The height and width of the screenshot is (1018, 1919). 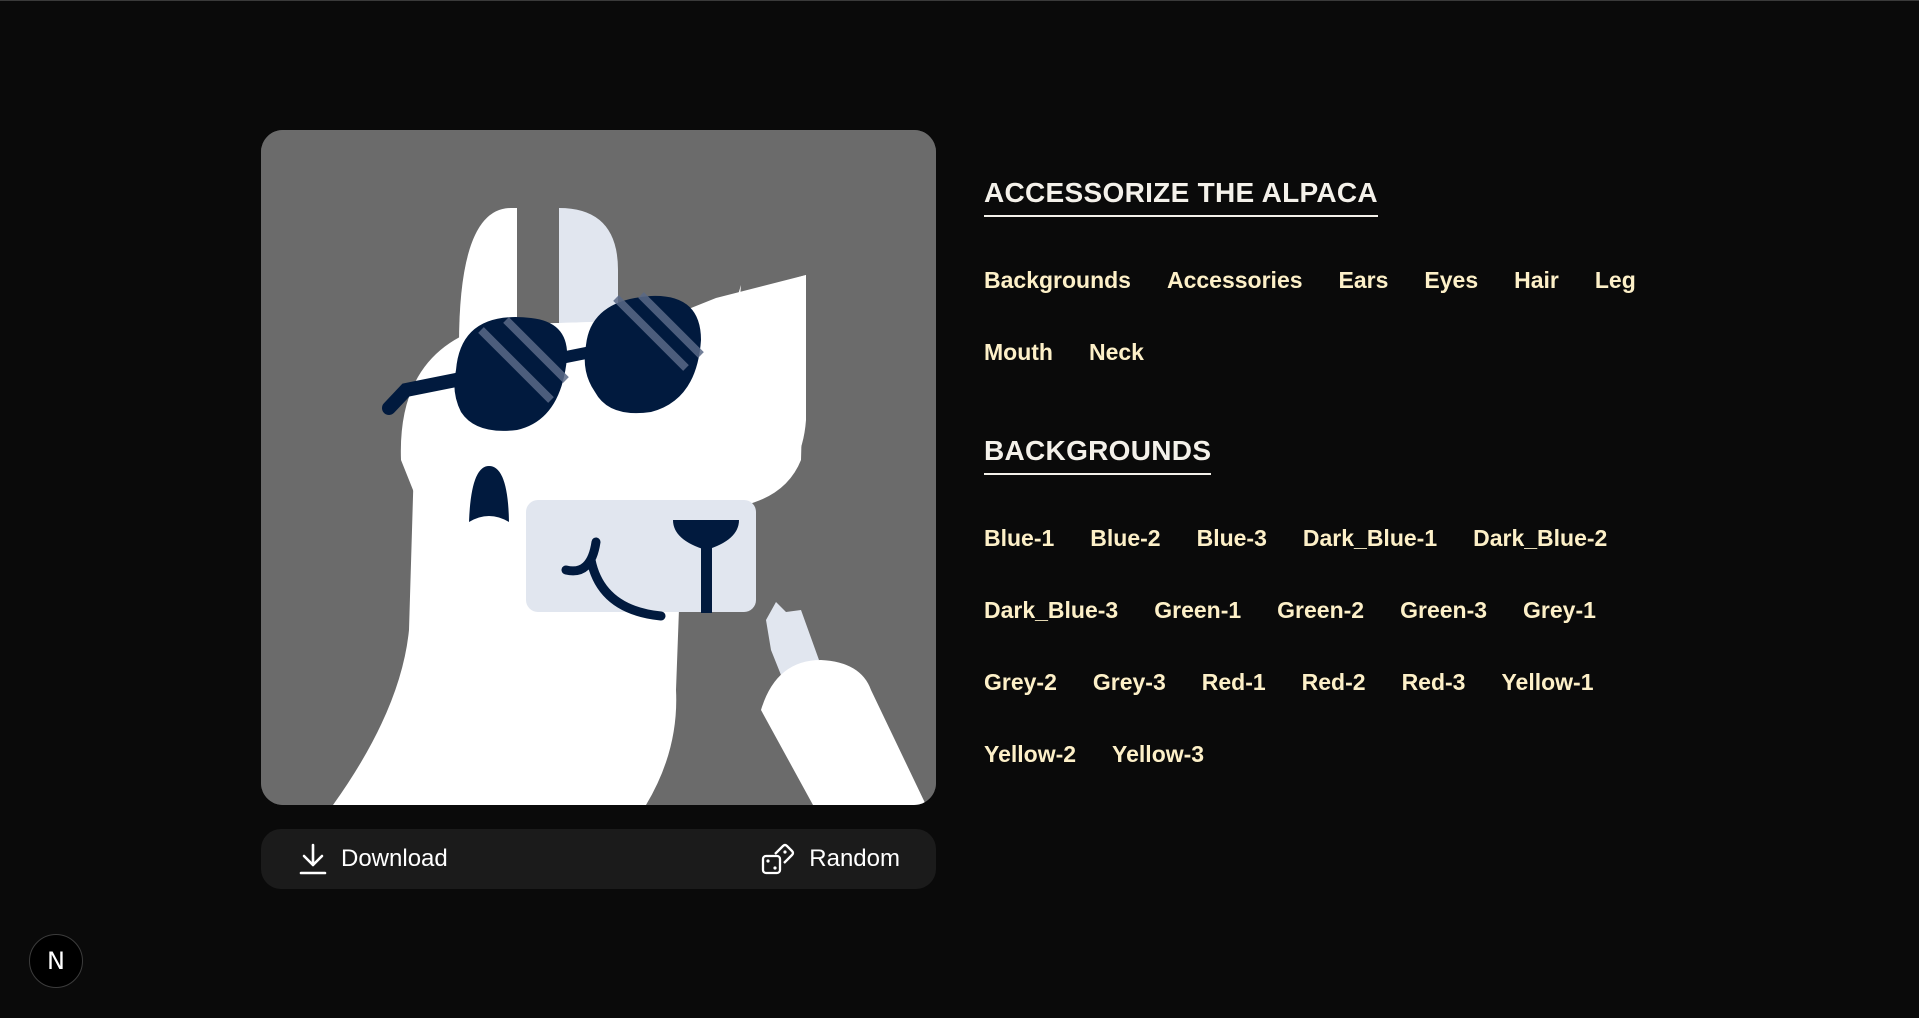 I want to click on category-neck: Neck, so click(x=1116, y=352).